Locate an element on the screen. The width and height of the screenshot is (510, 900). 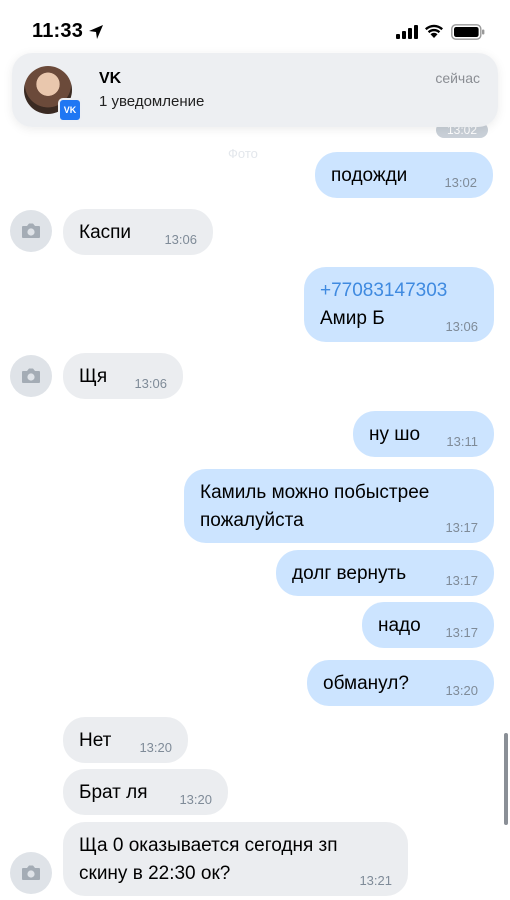
outgoing-message: +77083147303 Амир Б 13:06 is located at coordinates (399, 304).